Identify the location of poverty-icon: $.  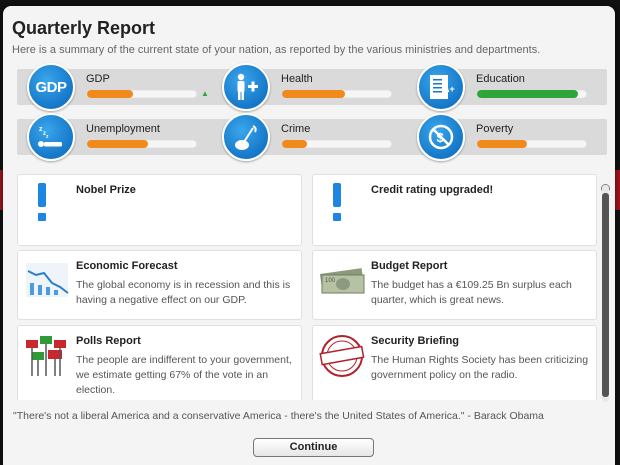
(441, 137).